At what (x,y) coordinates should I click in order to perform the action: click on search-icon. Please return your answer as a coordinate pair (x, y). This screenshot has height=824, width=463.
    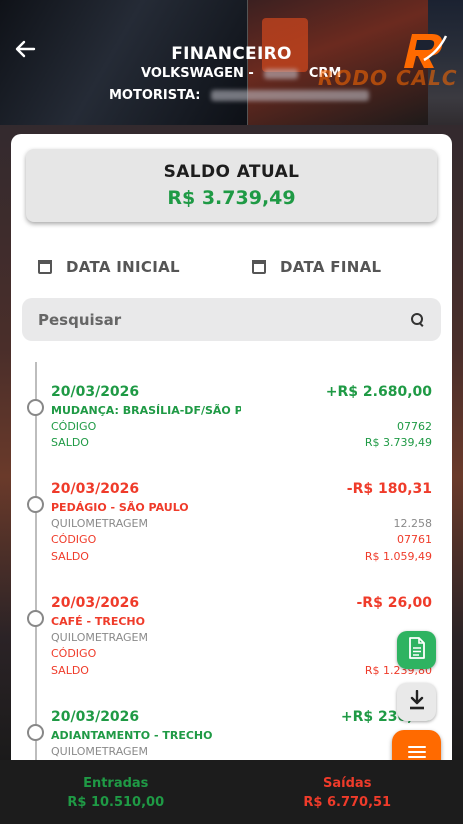
    Looking at the image, I should click on (418, 319).